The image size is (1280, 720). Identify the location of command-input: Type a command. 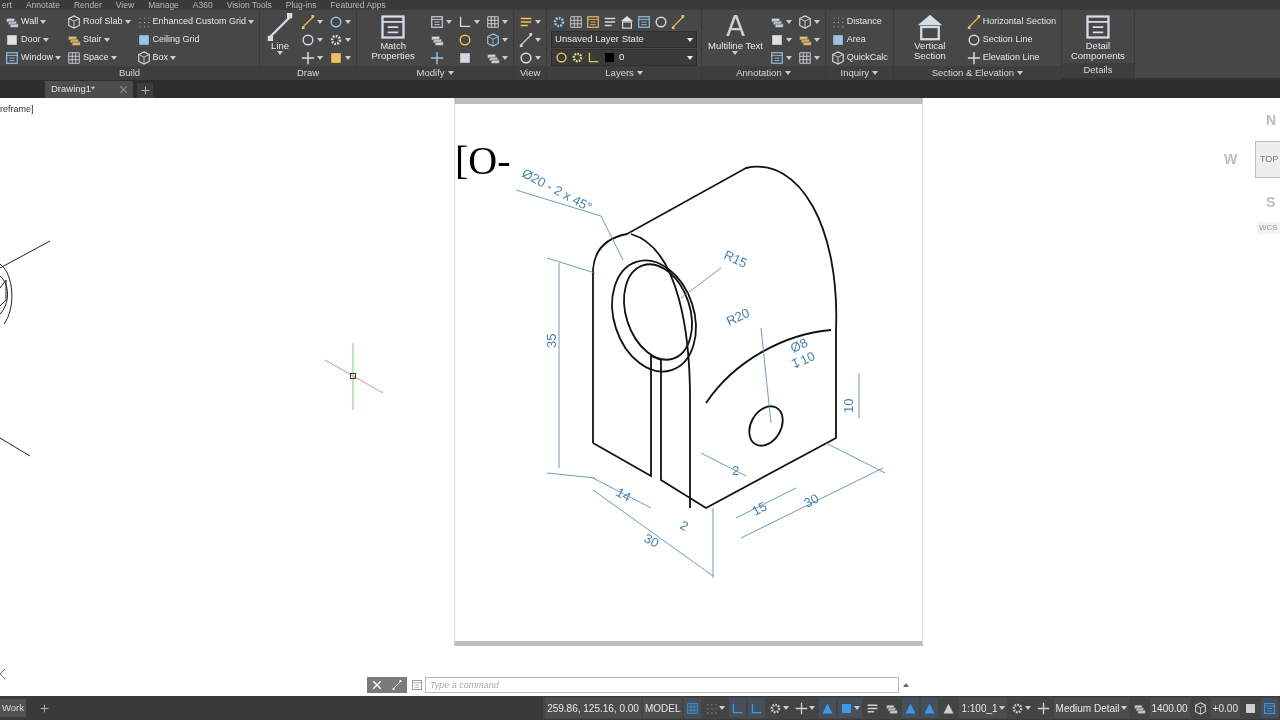
(662, 685).